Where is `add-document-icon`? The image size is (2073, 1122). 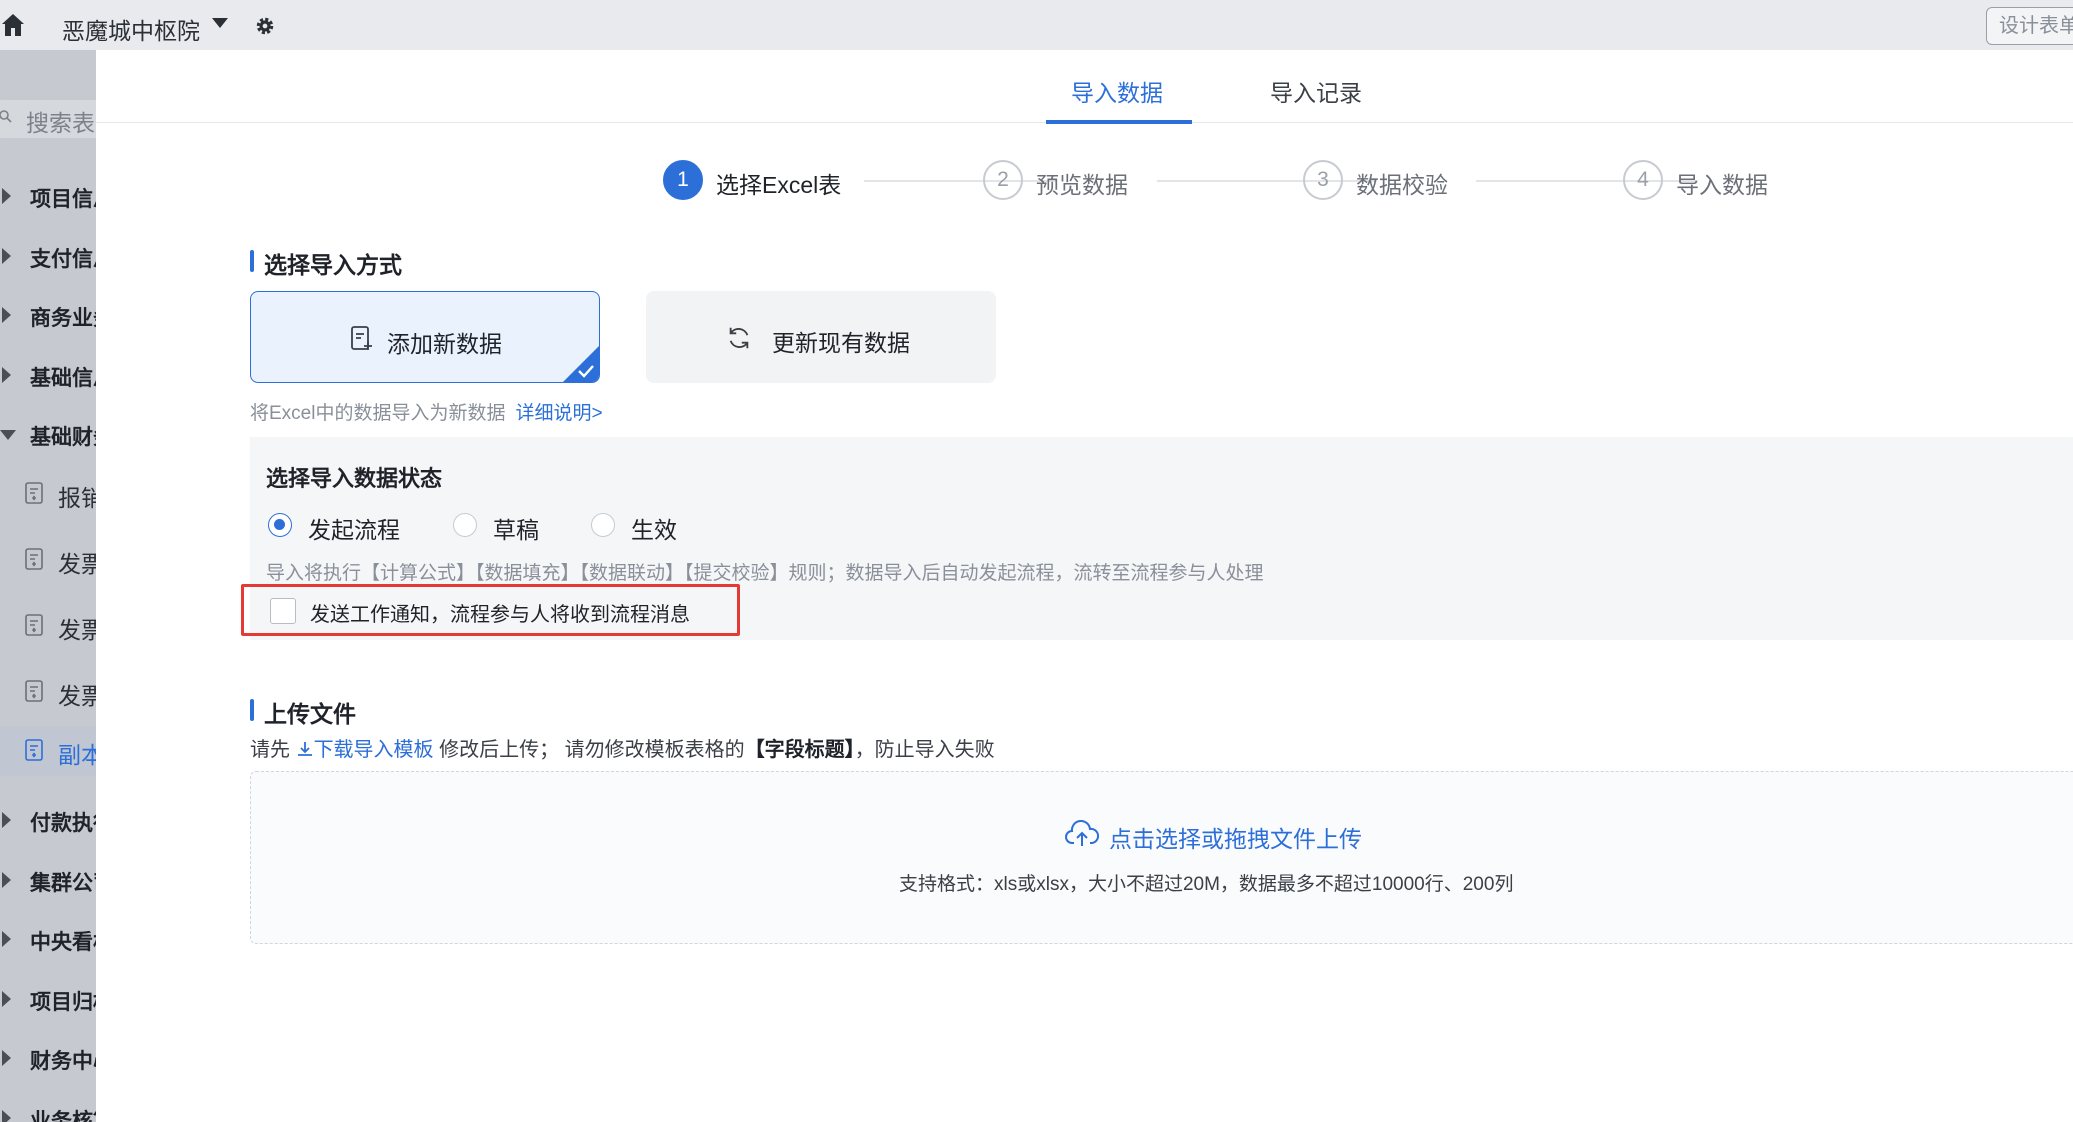 add-document-icon is located at coordinates (361, 338).